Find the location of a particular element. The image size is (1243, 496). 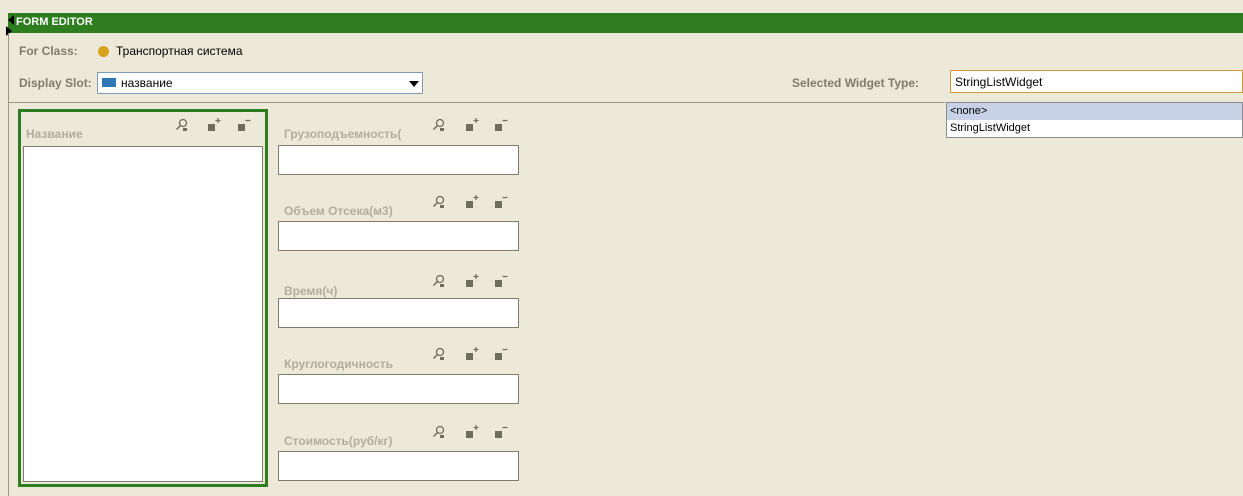

form-editor-title: FORM EDITOR is located at coordinates (54, 22).